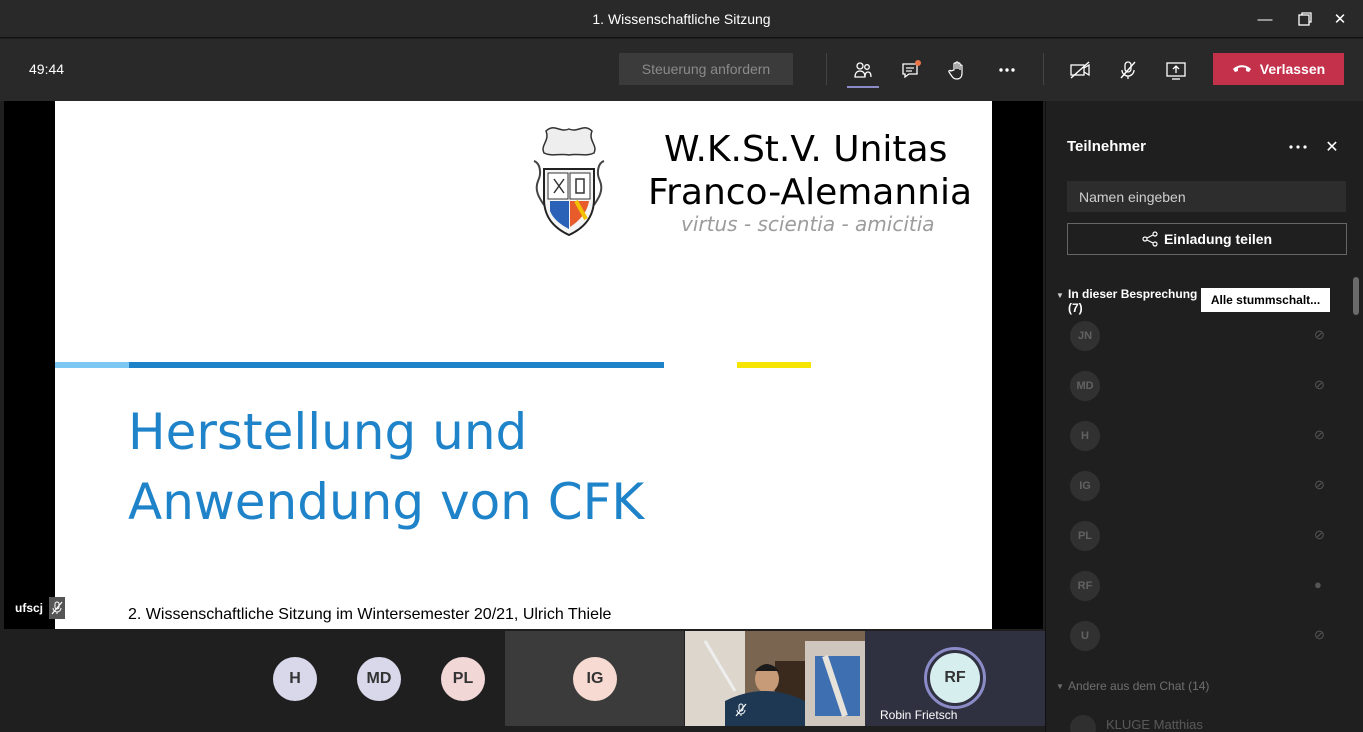 The height and width of the screenshot is (732, 1363). Describe the element at coordinates (911, 70) in the screenshot. I see `chat-icon` at that location.